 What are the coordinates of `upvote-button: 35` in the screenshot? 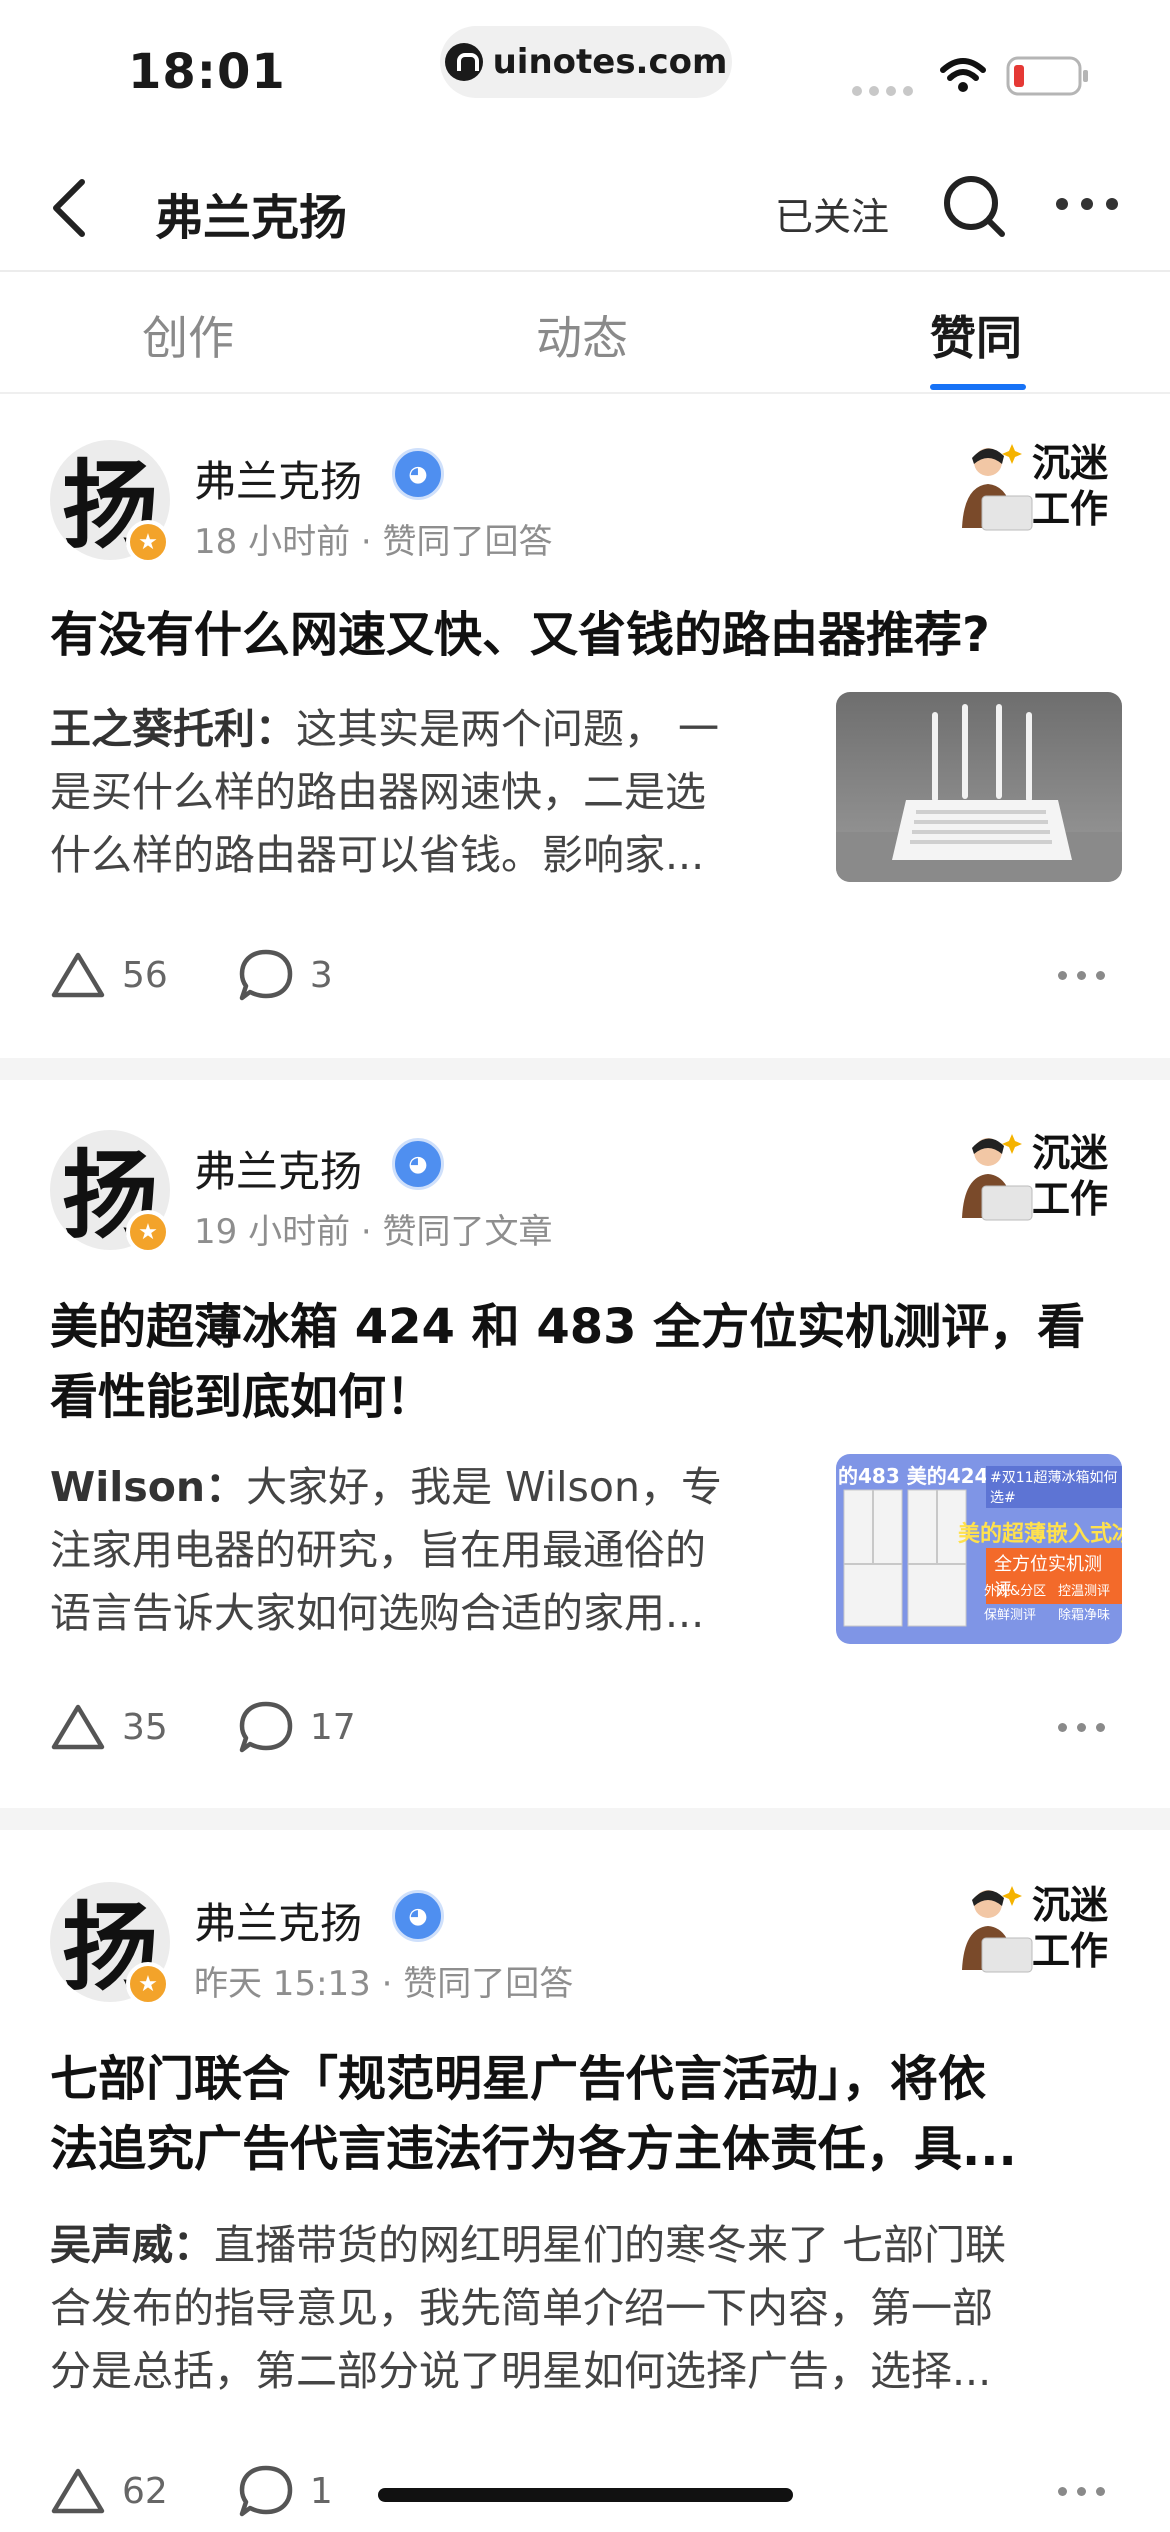 It's located at (109, 1727).